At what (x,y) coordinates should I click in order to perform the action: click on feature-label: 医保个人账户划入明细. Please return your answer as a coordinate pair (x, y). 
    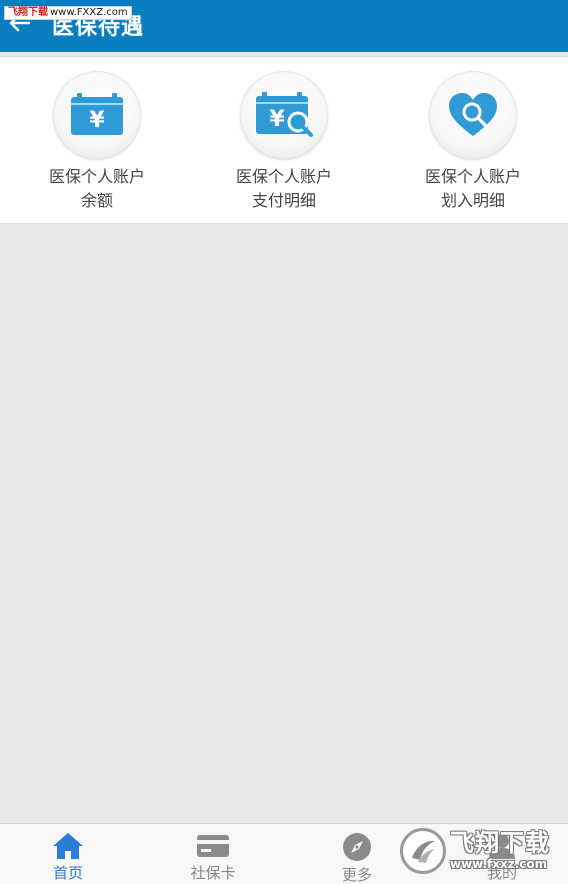
    Looking at the image, I should click on (472, 188).